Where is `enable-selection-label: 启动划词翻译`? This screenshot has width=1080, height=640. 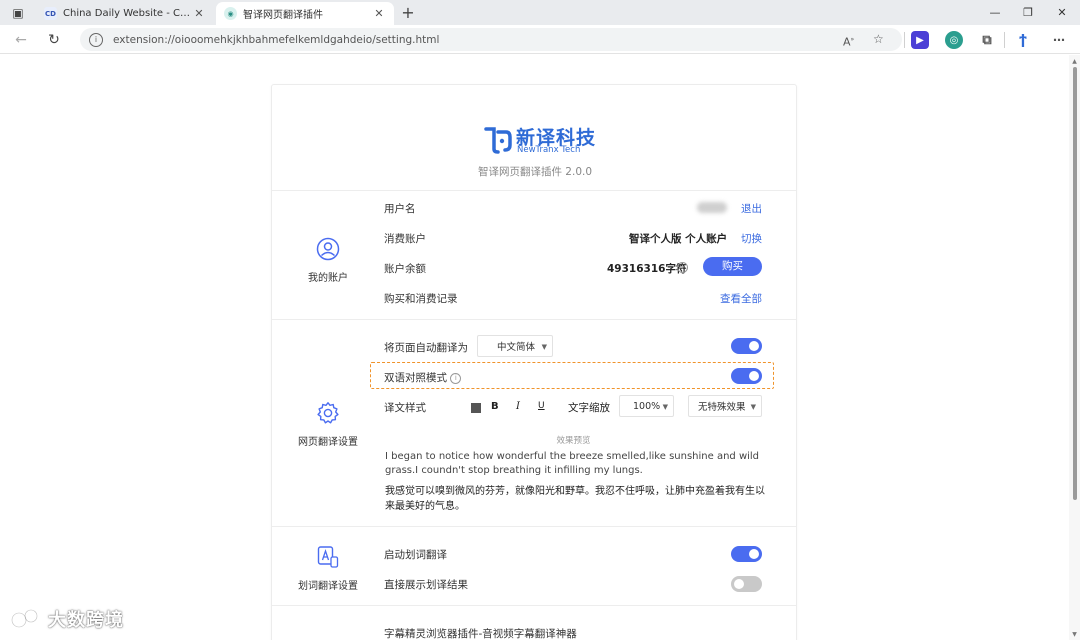 enable-selection-label: 启动划词翻译 is located at coordinates (415, 555).